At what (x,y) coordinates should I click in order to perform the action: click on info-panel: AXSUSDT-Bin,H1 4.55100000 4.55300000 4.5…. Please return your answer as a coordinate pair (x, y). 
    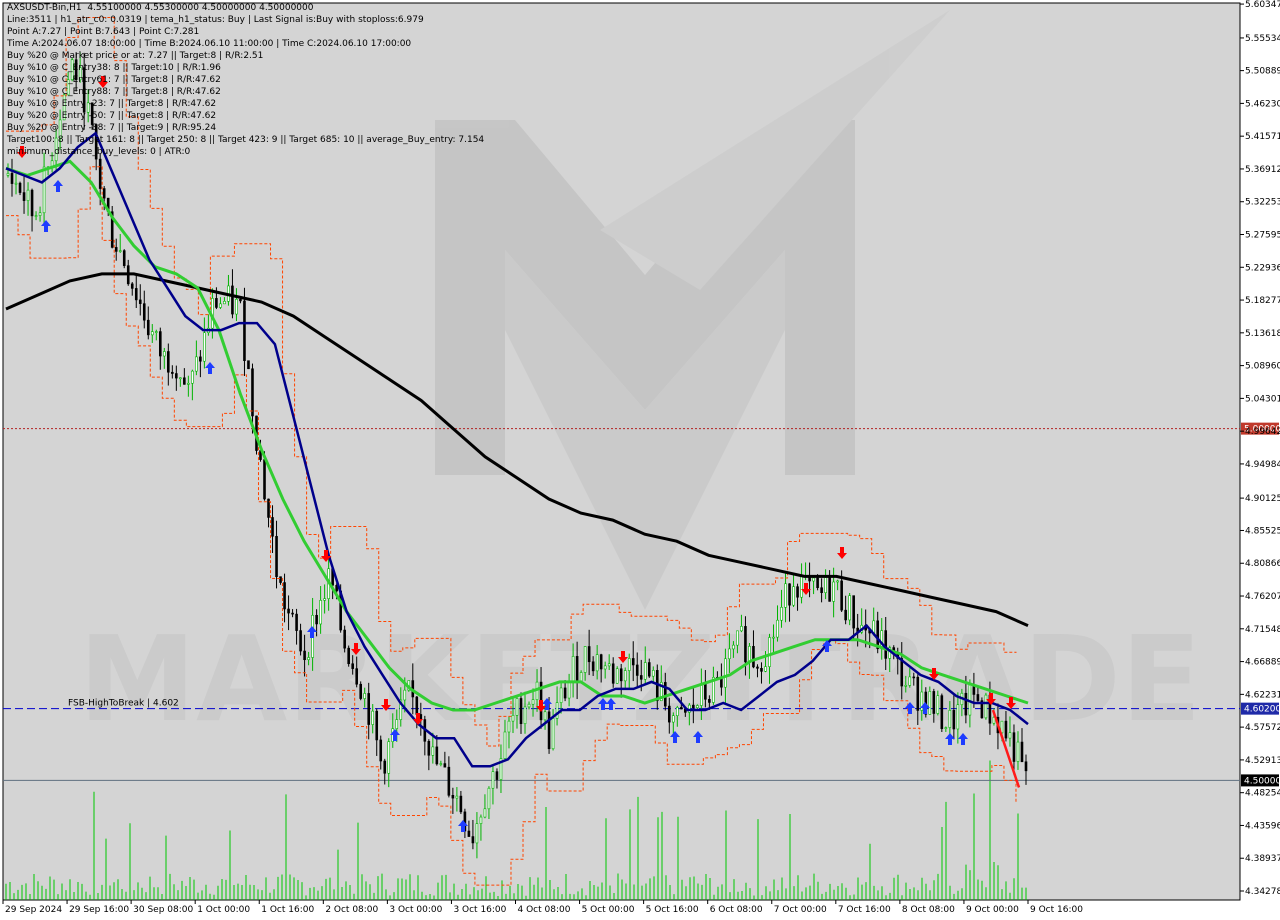
    Looking at the image, I should click on (245, 80).